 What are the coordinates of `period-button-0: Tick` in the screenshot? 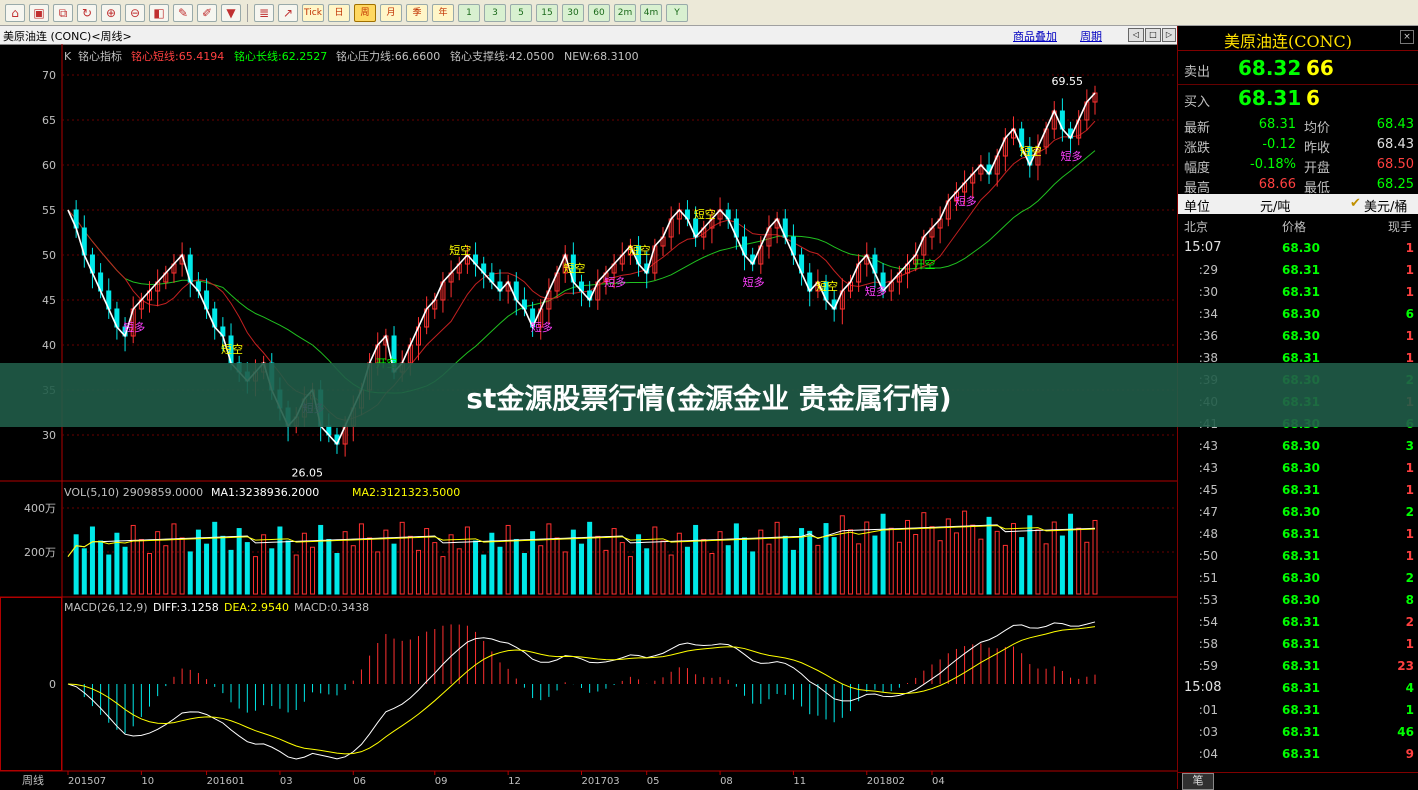 It's located at (313, 12).